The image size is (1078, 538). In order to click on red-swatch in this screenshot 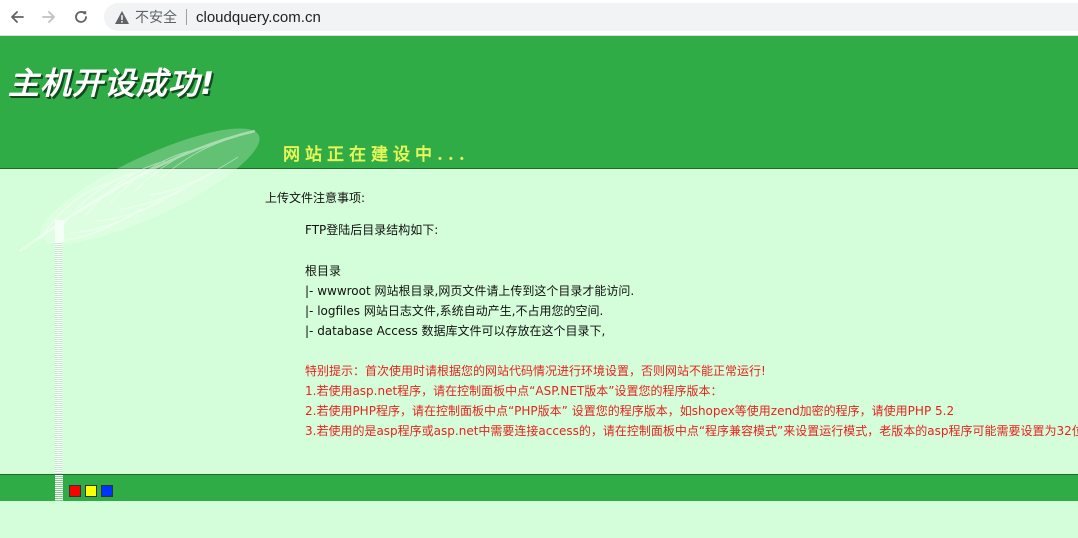, I will do `click(75, 491)`.